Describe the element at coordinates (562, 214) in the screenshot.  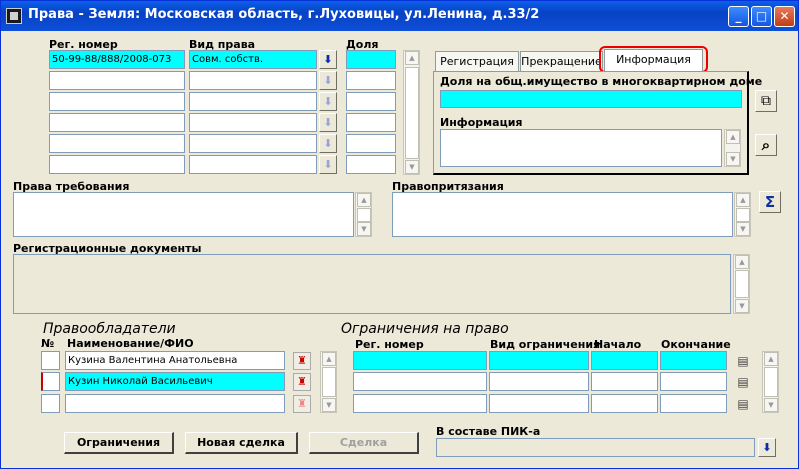
I see `pretensions-textarea` at that location.